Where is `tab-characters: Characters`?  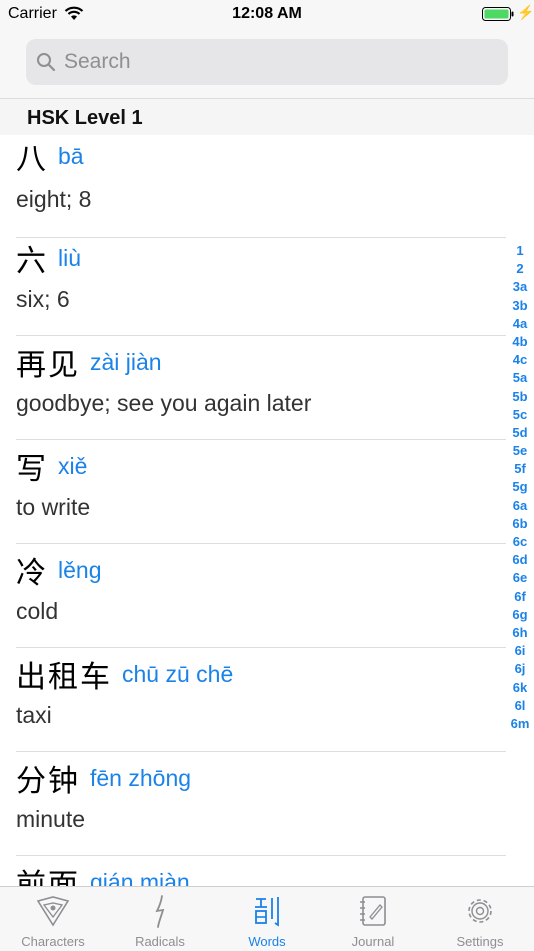 tab-characters: Characters is located at coordinates (53, 919).